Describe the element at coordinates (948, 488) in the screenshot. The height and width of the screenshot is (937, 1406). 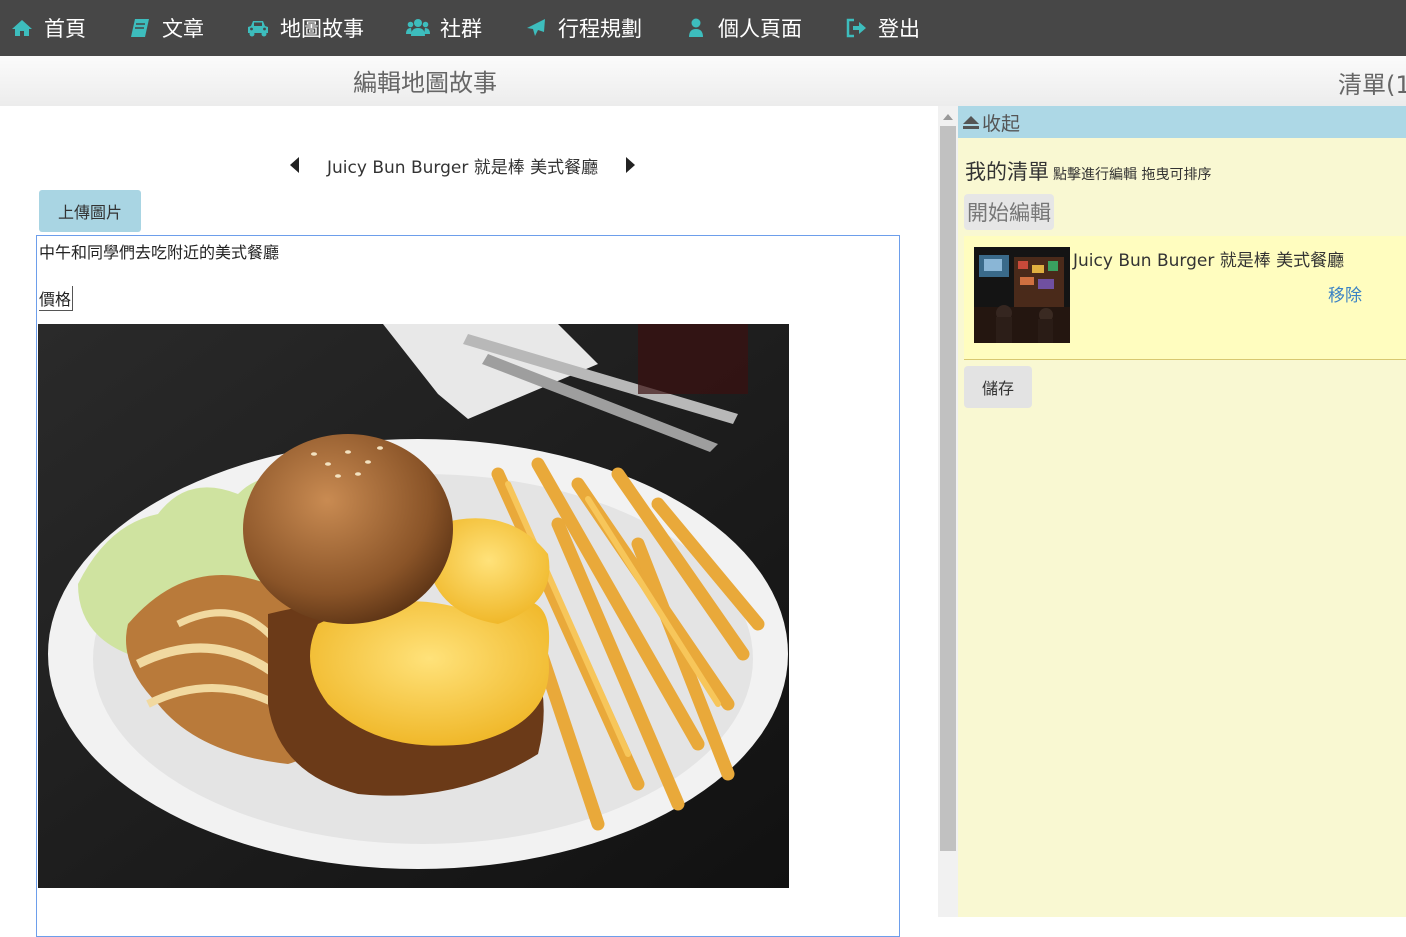
I see `scroll-thumb` at that location.